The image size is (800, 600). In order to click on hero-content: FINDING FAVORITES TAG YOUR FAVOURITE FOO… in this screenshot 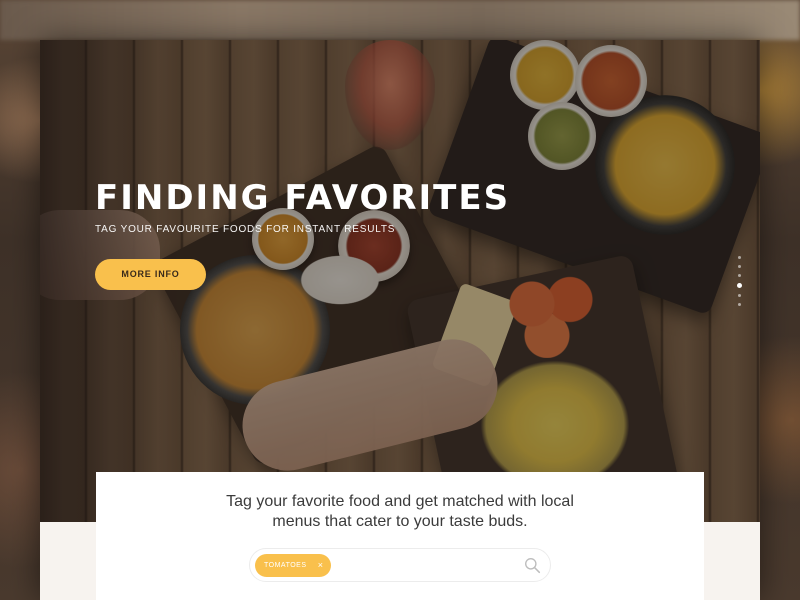, I will do `click(302, 234)`.